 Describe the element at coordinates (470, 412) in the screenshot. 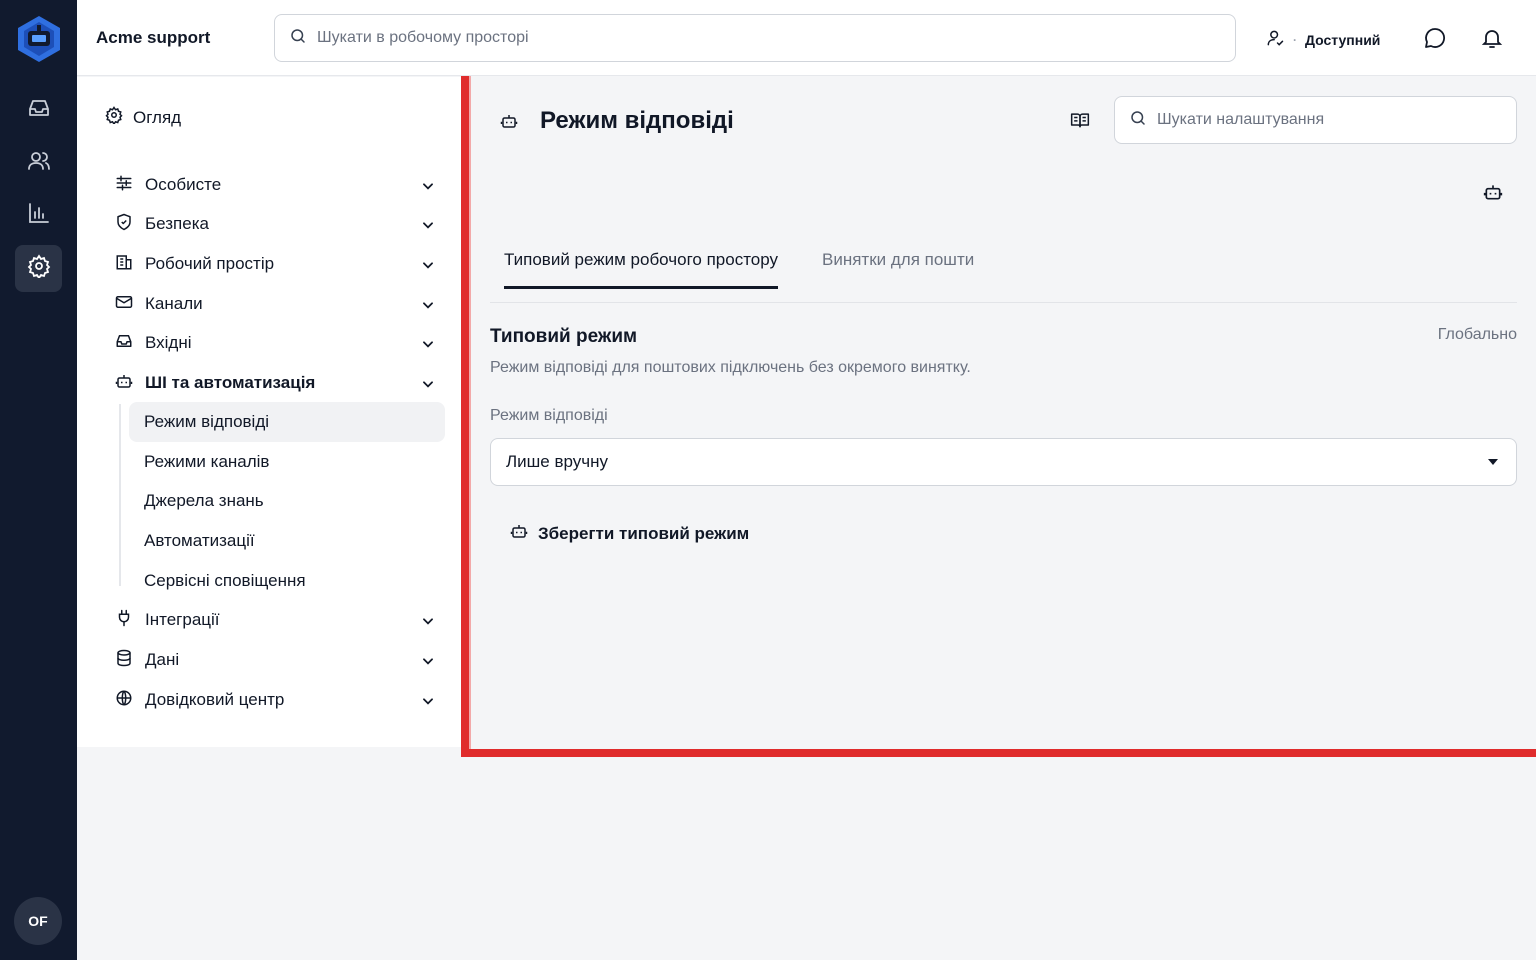

I see `panel-edge` at that location.